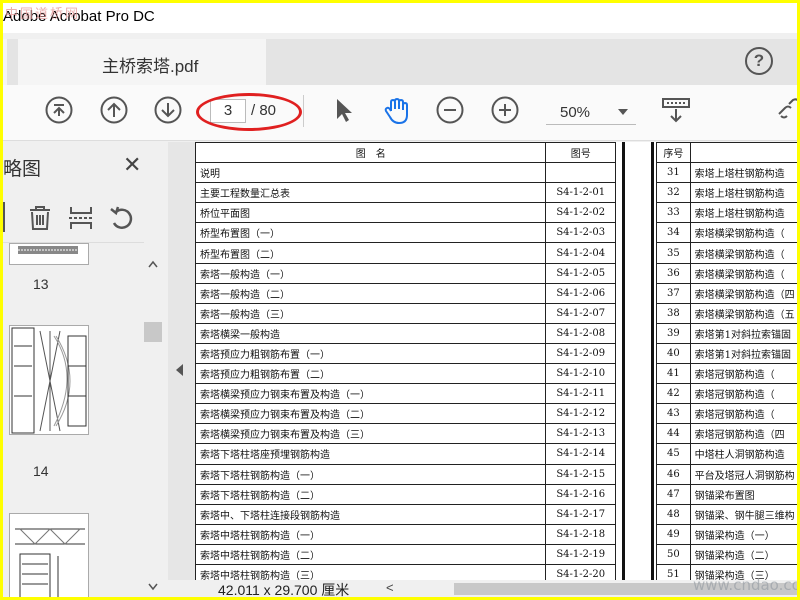 This screenshot has height=600, width=800. Describe the element at coordinates (371, 273) in the screenshot. I see `drawing-name-cell: 索塔一般构造（一）` at that location.